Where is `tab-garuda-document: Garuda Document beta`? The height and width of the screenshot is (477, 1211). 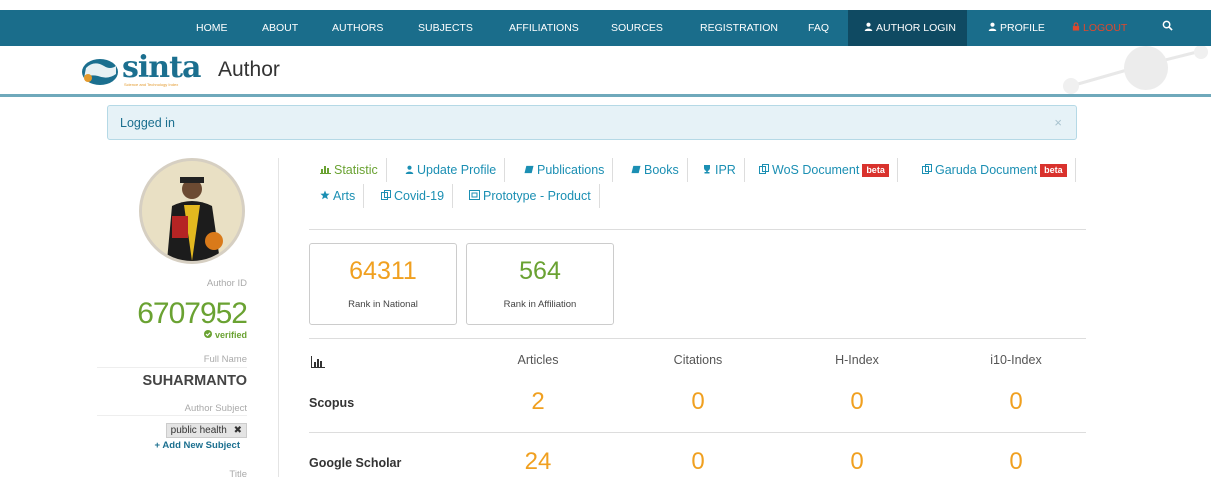
tab-garuda-document: Garuda Document beta is located at coordinates (999, 170).